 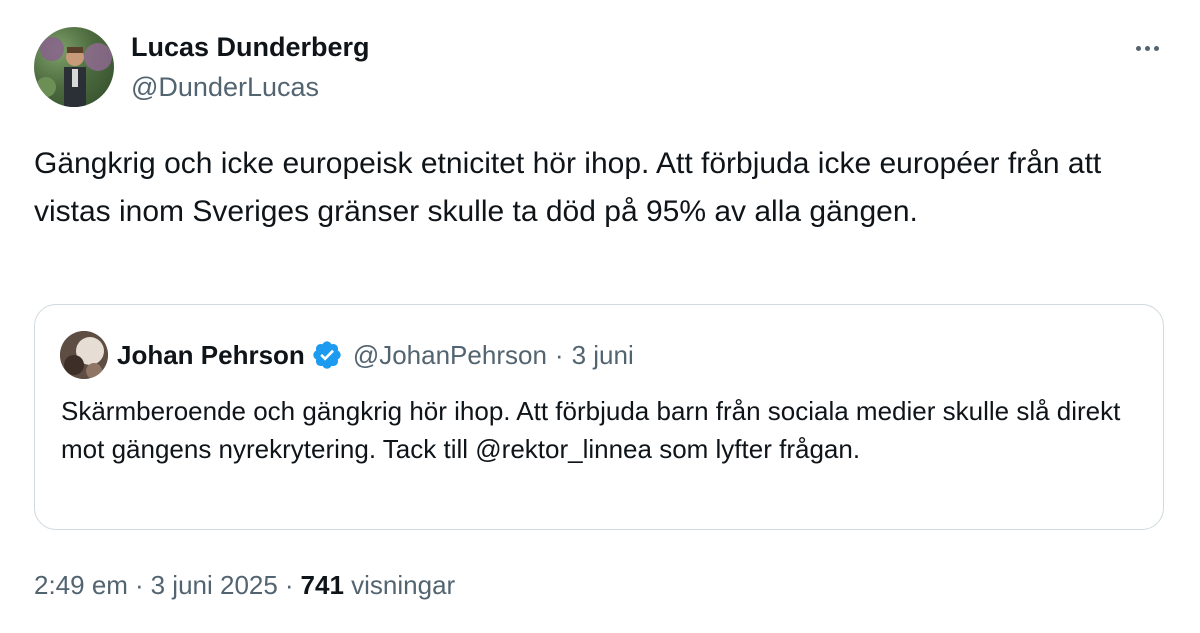 What do you see at coordinates (450, 355) in the screenshot?
I see `quoted-author-handle: @JohanPehrson` at bounding box center [450, 355].